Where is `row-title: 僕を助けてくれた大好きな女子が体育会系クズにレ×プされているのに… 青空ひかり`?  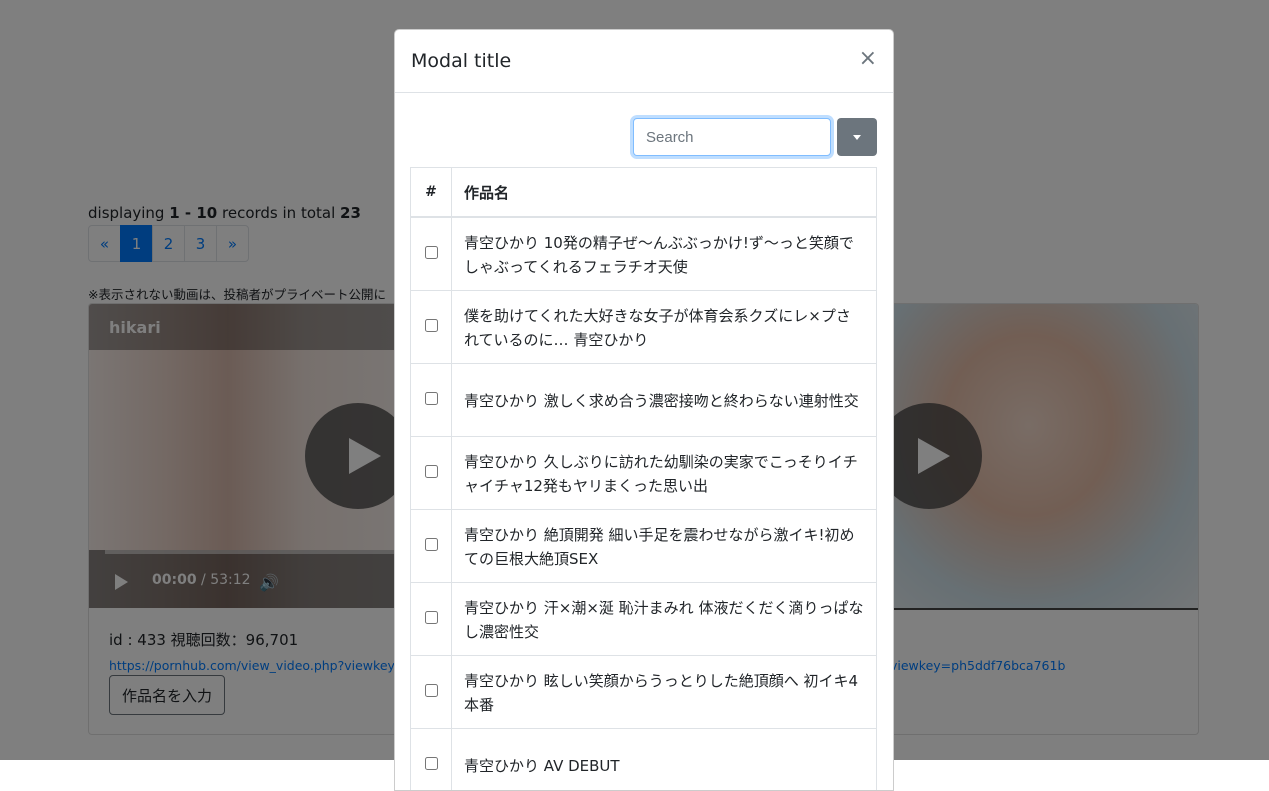
row-title: 僕を助けてくれた大好きな女子が体育会系クズにレ×プされているのに… 青空ひかり is located at coordinates (664, 327).